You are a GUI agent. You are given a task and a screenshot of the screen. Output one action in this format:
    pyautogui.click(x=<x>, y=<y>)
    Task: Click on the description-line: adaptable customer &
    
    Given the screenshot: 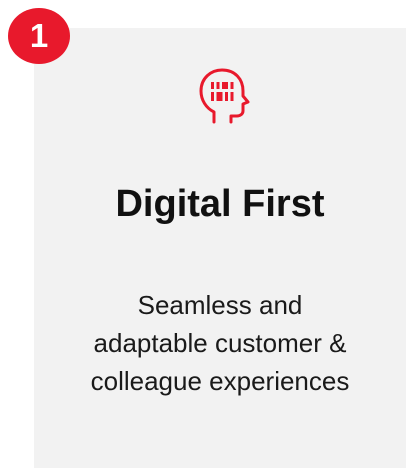 What is the action you would take?
    pyautogui.click(x=220, y=343)
    